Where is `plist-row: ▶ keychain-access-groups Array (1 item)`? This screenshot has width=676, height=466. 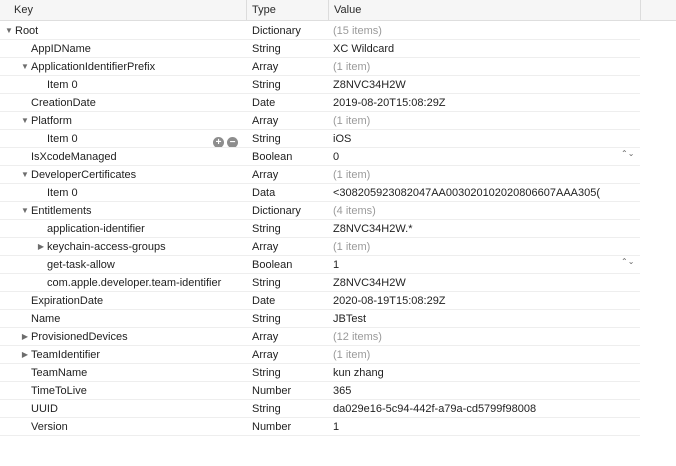
plist-row: ▶ keychain-access-groups Array (1 item) is located at coordinates (320, 247).